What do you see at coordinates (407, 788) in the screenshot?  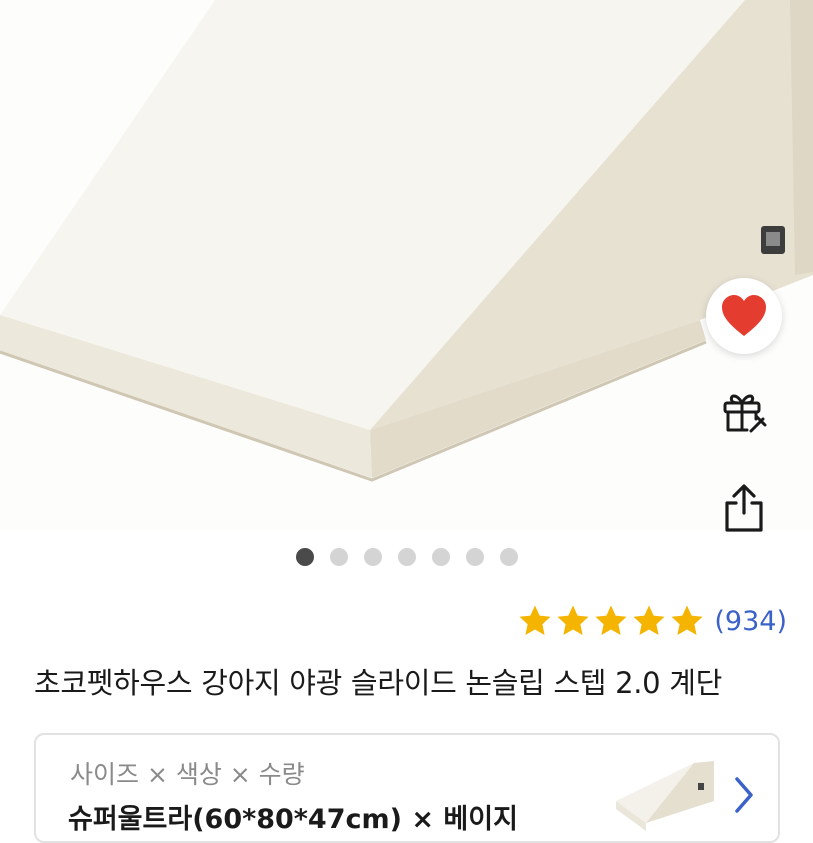 I see `option-selector: 사이즈 × 색상 × 수량 슈퍼울트라(60*80*47cm) × 베이지` at bounding box center [407, 788].